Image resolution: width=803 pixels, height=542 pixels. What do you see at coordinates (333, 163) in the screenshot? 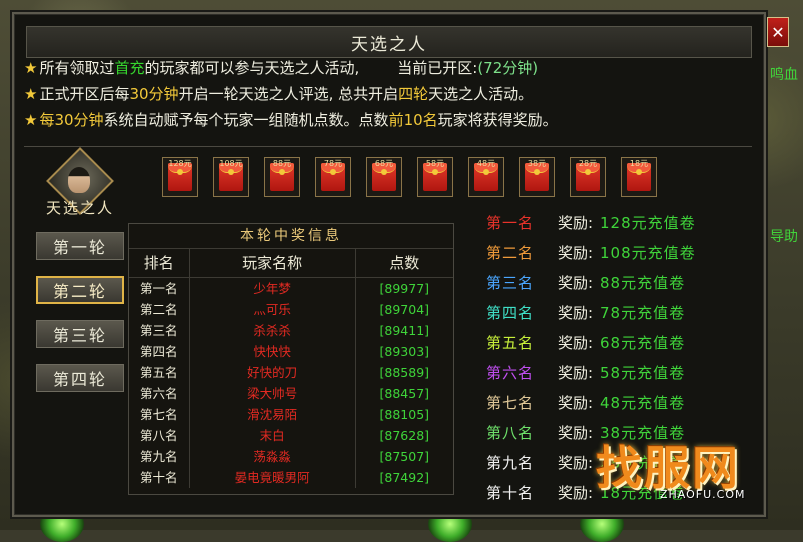
I see `envelope-label: 78元` at bounding box center [333, 163].